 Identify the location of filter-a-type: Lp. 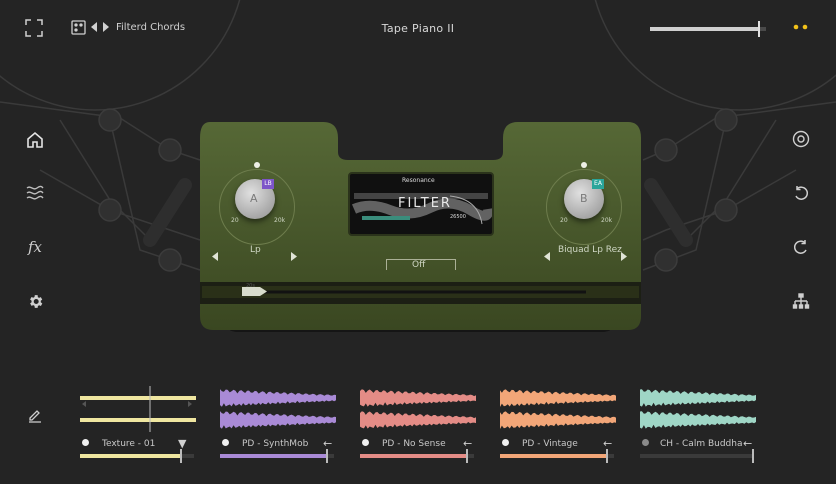
(255, 250).